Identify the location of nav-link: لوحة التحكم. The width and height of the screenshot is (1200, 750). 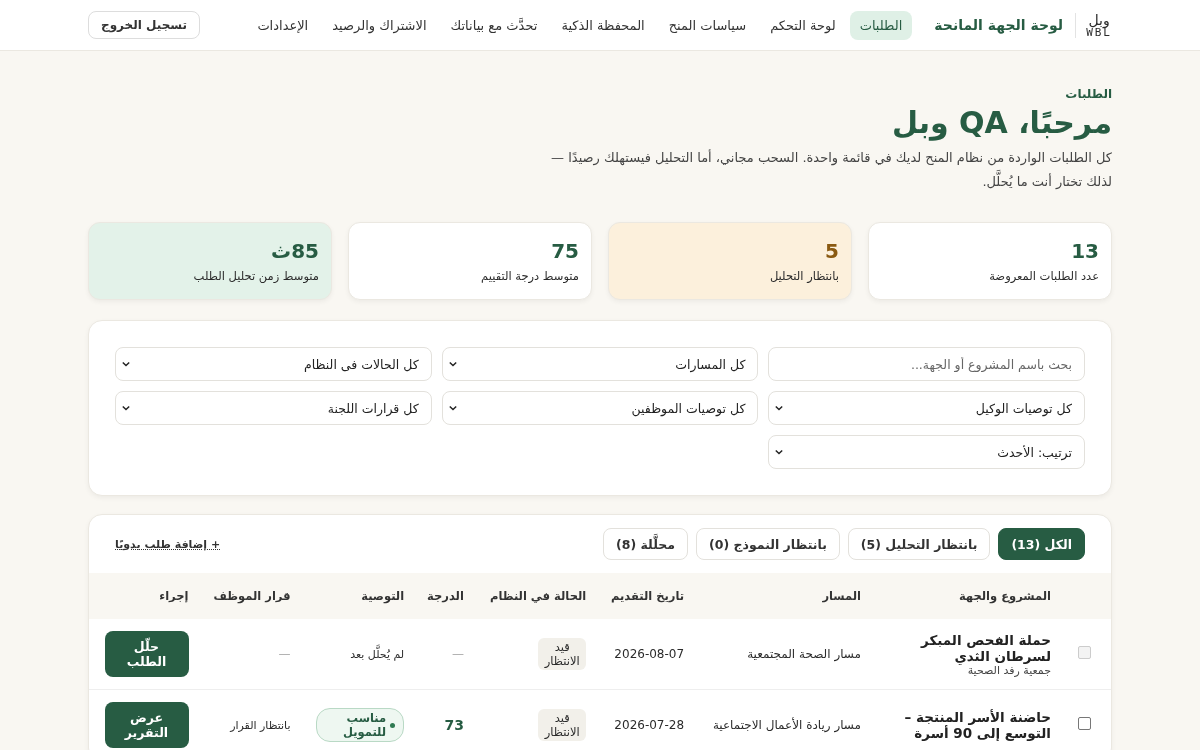
(803, 25).